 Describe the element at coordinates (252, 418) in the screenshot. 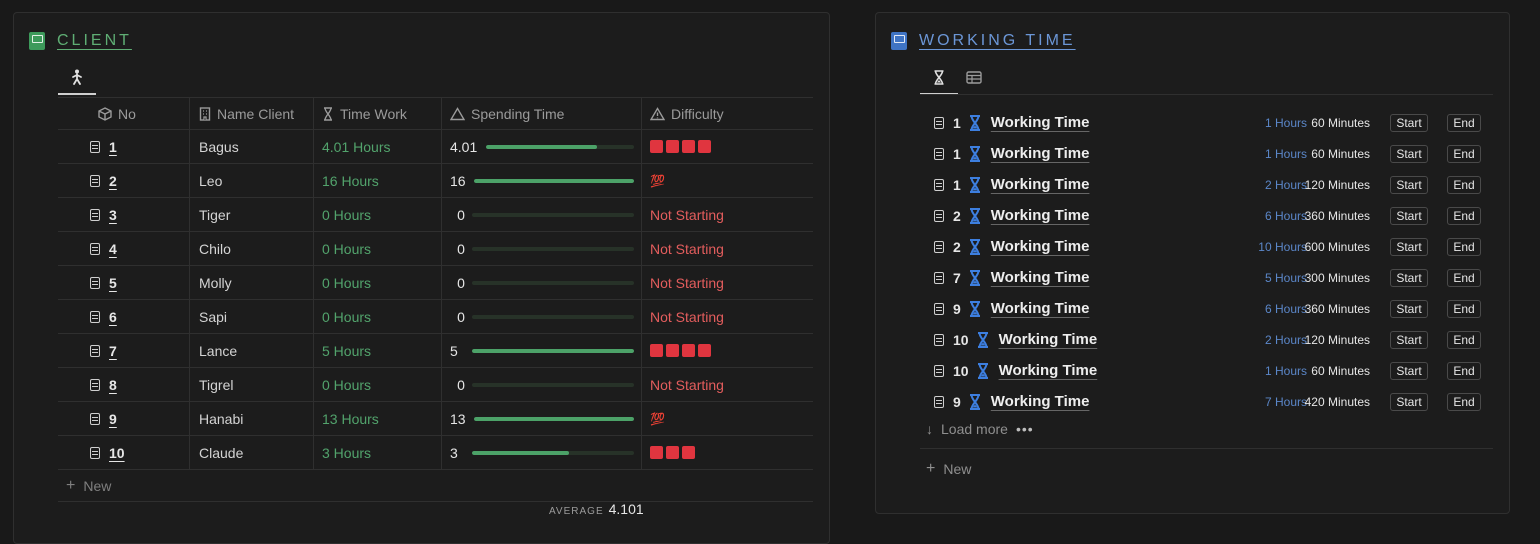

I see `cell-name: Hanabi` at that location.